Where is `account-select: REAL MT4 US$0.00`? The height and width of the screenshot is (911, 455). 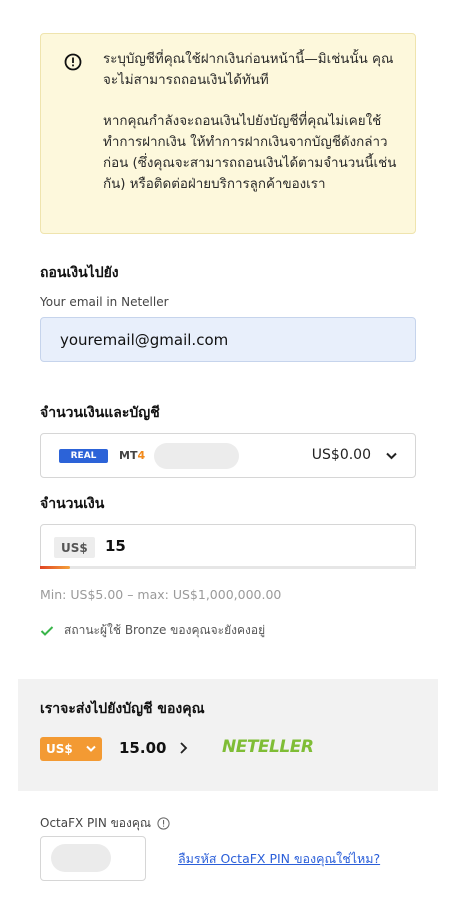 account-select: REAL MT4 US$0.00 is located at coordinates (228, 455).